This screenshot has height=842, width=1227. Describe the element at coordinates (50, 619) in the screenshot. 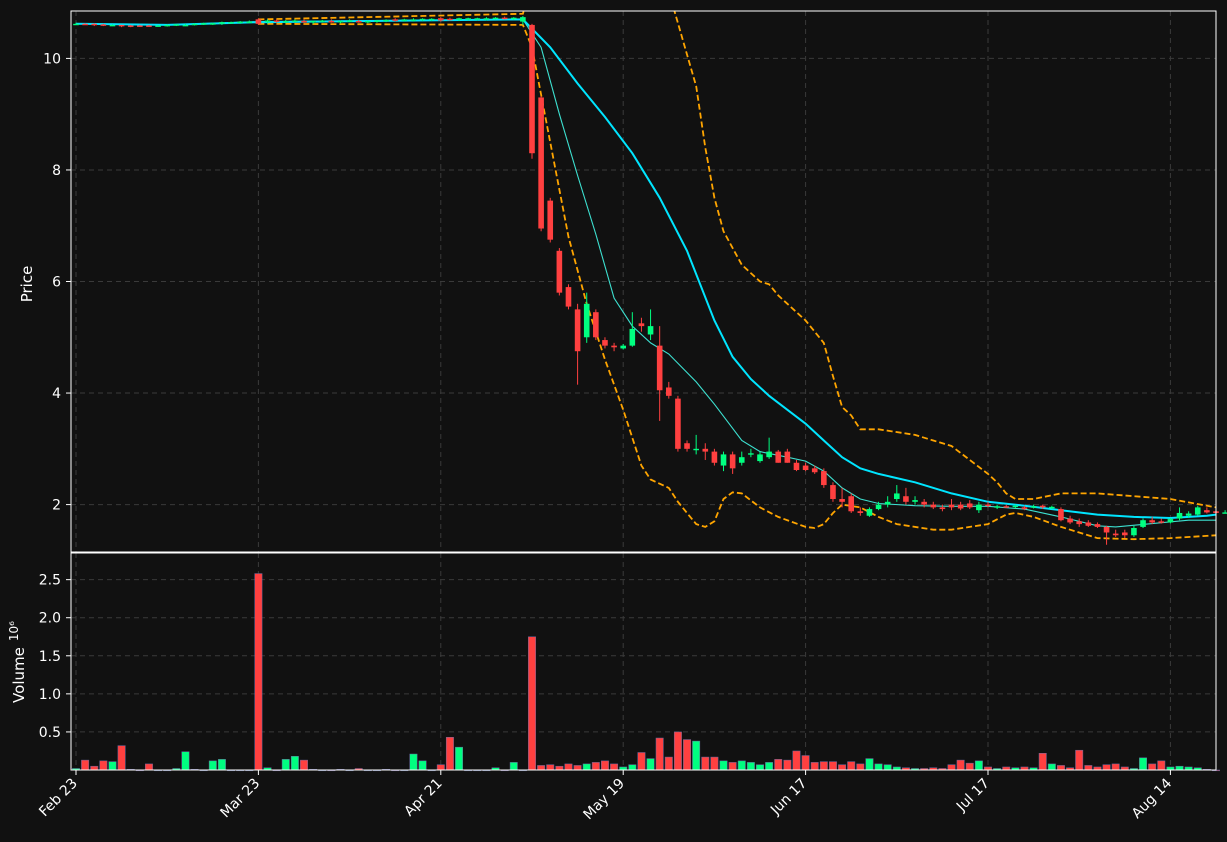

I see `volume-tick-label: 2.0` at that location.